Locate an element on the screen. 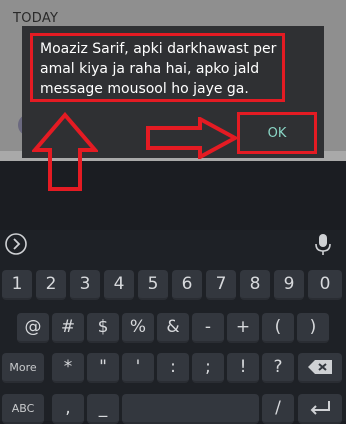 This screenshot has width=346, height=424. key-paren-open: ( is located at coordinates (278, 328).